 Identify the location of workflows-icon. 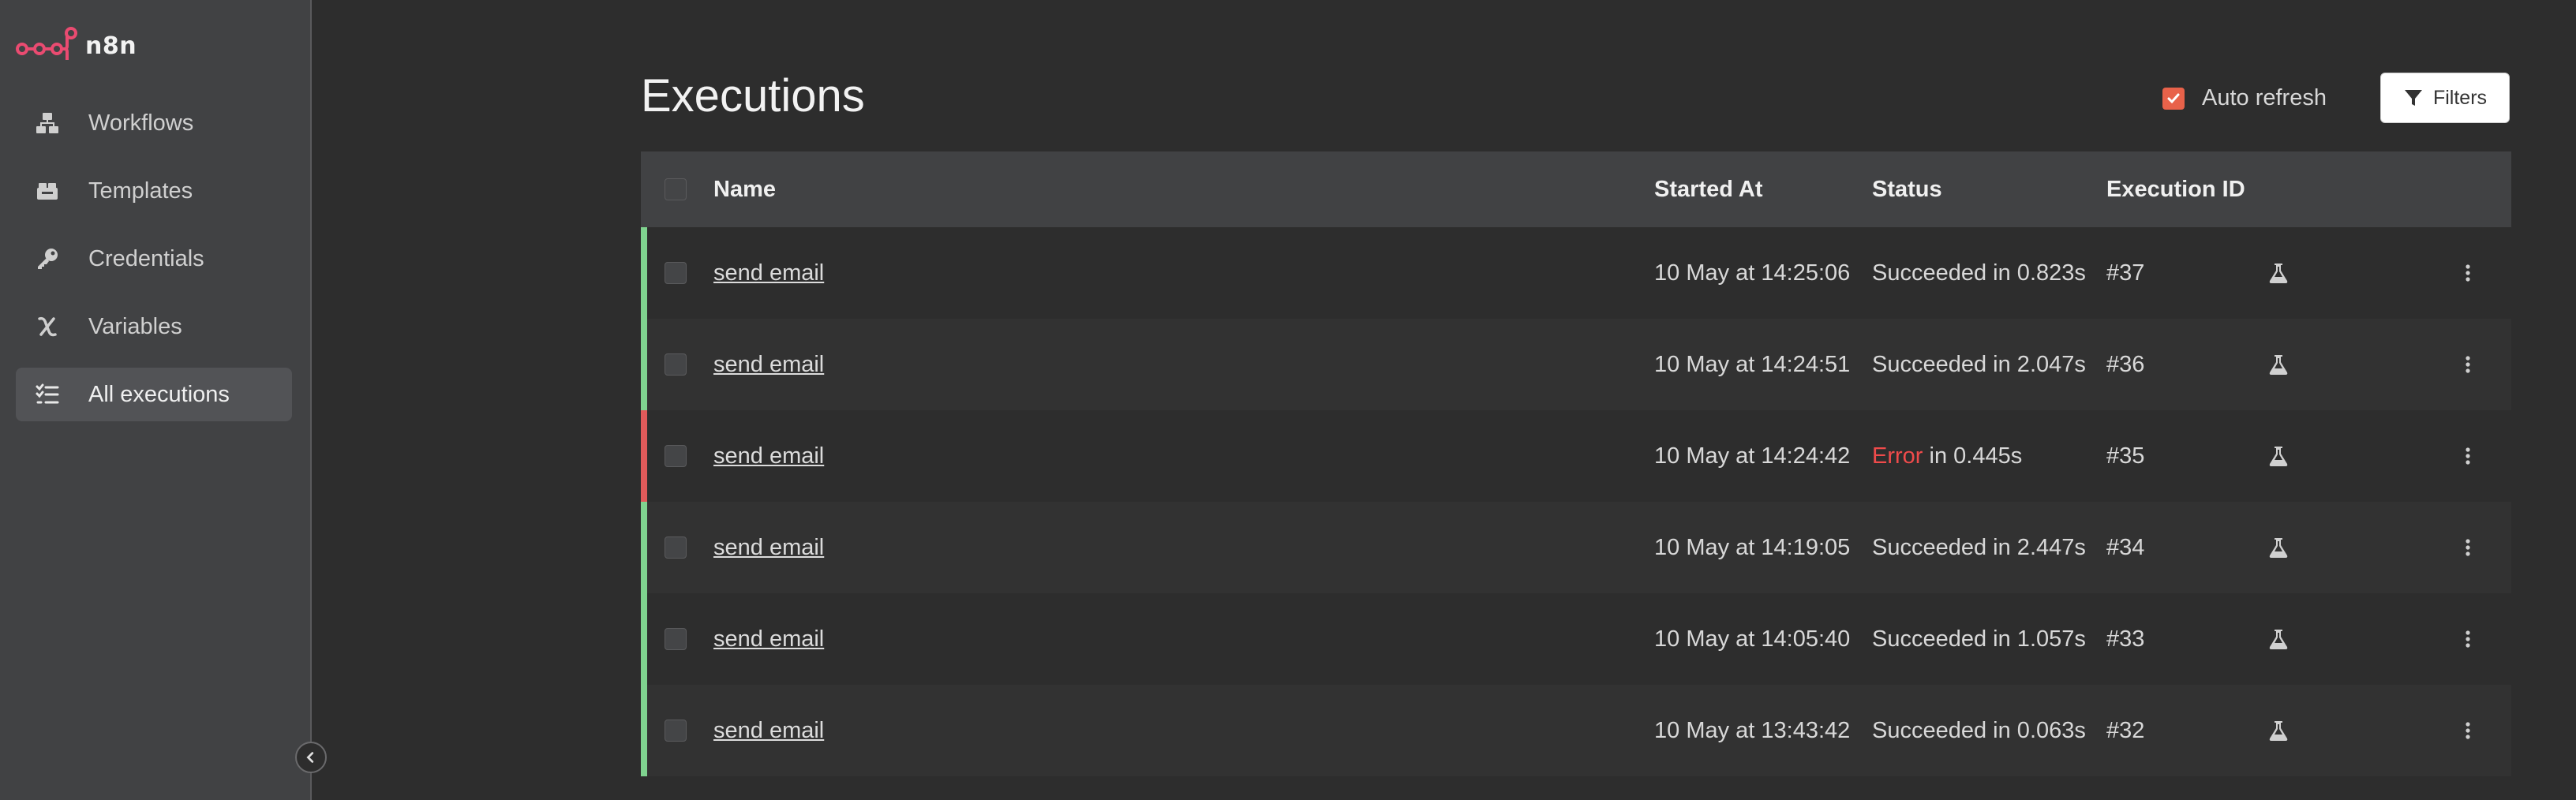
(47, 123).